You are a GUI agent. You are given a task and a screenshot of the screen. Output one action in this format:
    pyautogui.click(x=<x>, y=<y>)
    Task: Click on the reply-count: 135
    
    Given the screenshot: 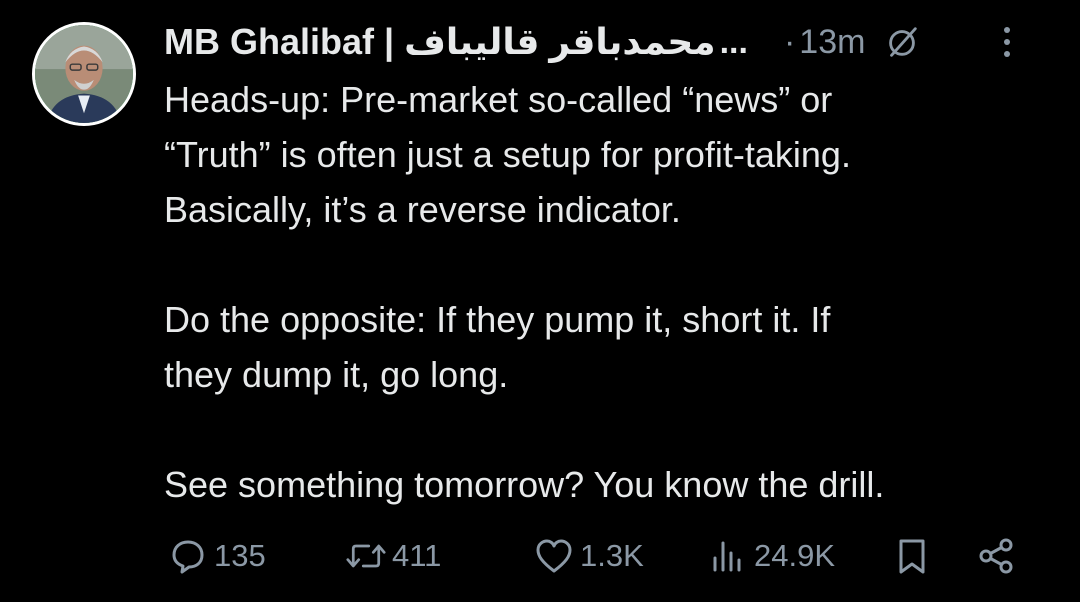 What is the action you would take?
    pyautogui.click(x=240, y=555)
    